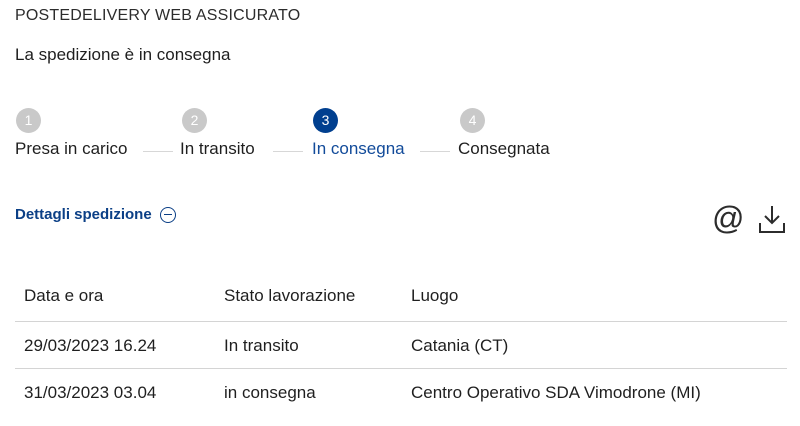 The image size is (800, 426). I want to click on at-sign-icon: @, so click(729, 218).